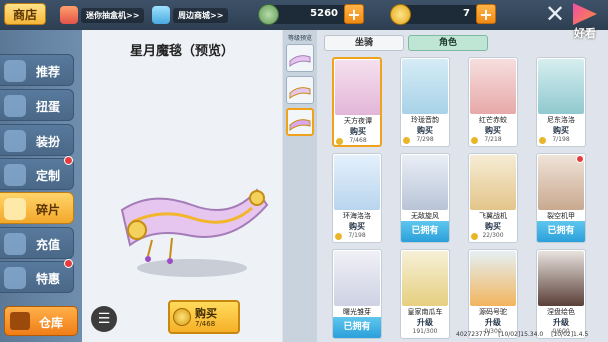 The height and width of the screenshot is (342, 608). Describe the element at coordinates (181, 51) in the screenshot. I see `preview-title: 星月魔毯（预览）` at that location.